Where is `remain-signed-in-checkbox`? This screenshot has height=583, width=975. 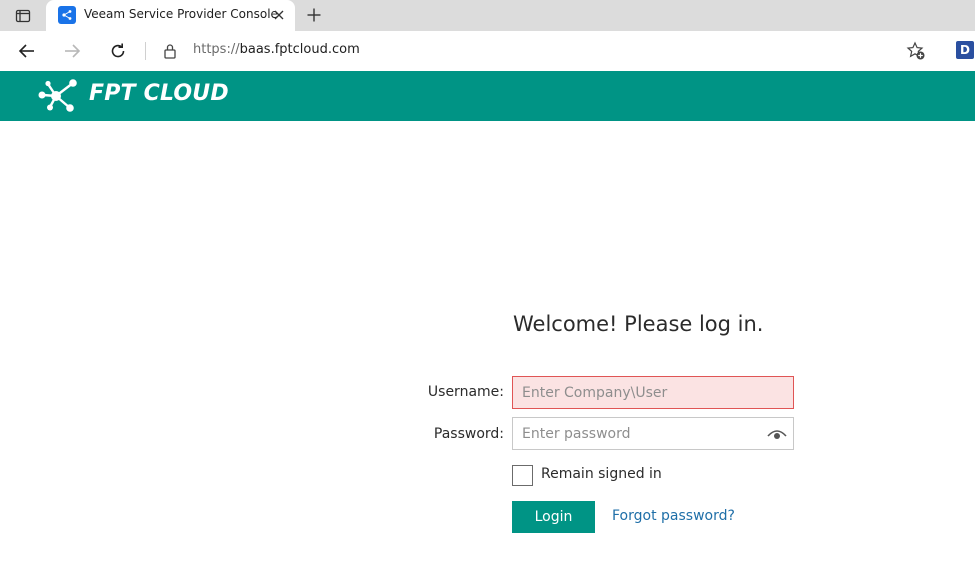 remain-signed-in-checkbox is located at coordinates (522, 475).